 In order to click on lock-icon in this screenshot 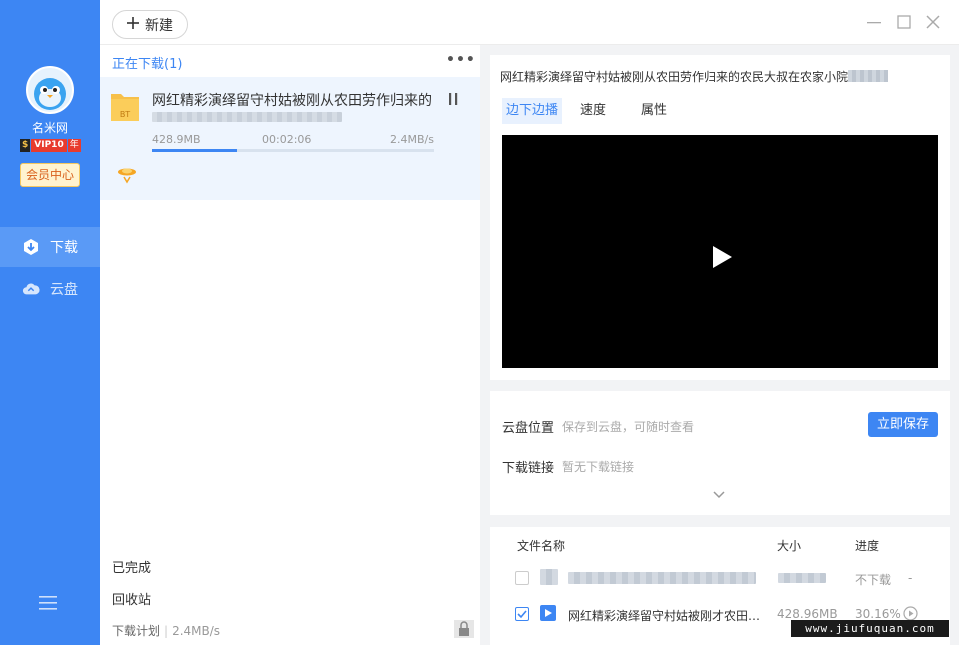, I will do `click(464, 629)`.